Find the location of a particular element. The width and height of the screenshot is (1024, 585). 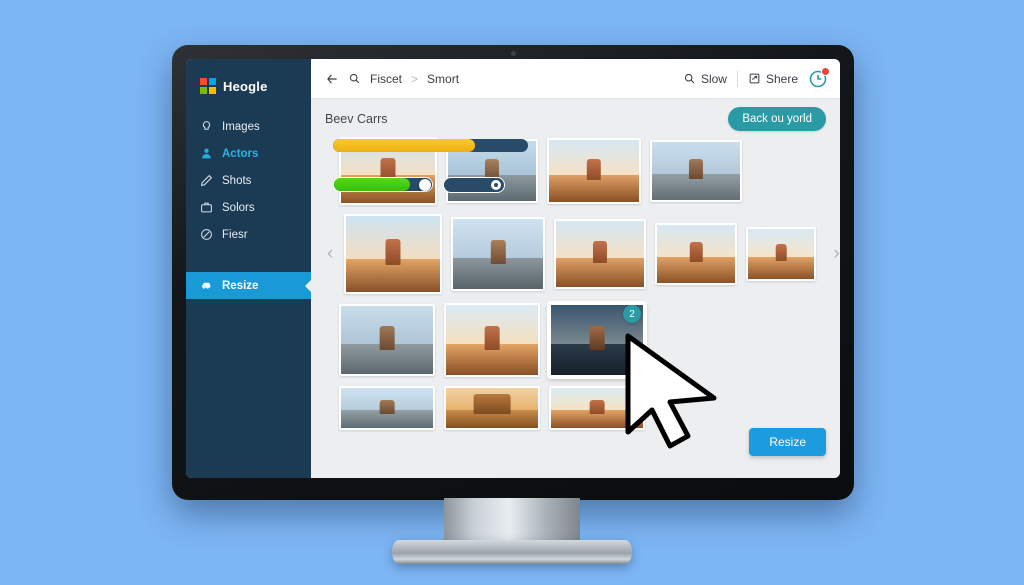

sidebar-nav: Images Actors Shots Solors Fiesr Resize is located at coordinates (249, 206).